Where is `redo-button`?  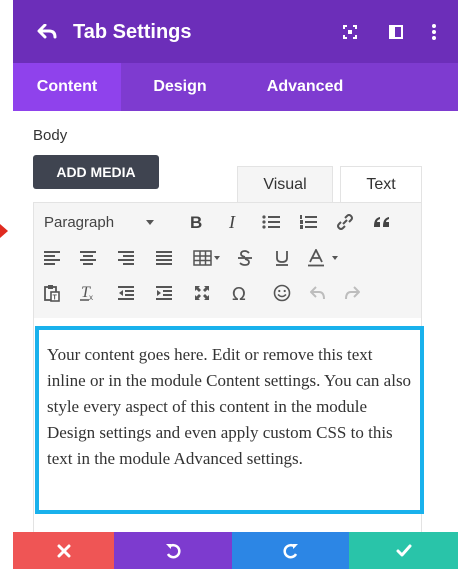
redo-button is located at coordinates (290, 550).